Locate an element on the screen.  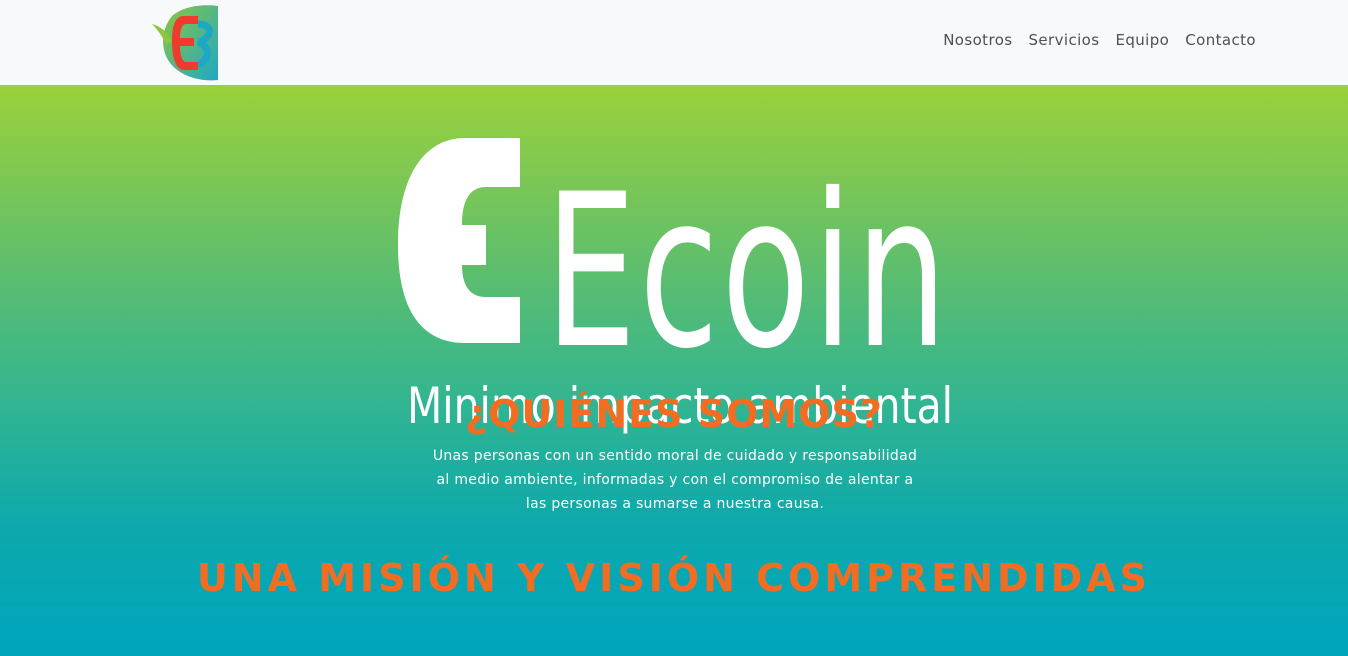
nav-link-servicios: Servicios is located at coordinates (1064, 40).